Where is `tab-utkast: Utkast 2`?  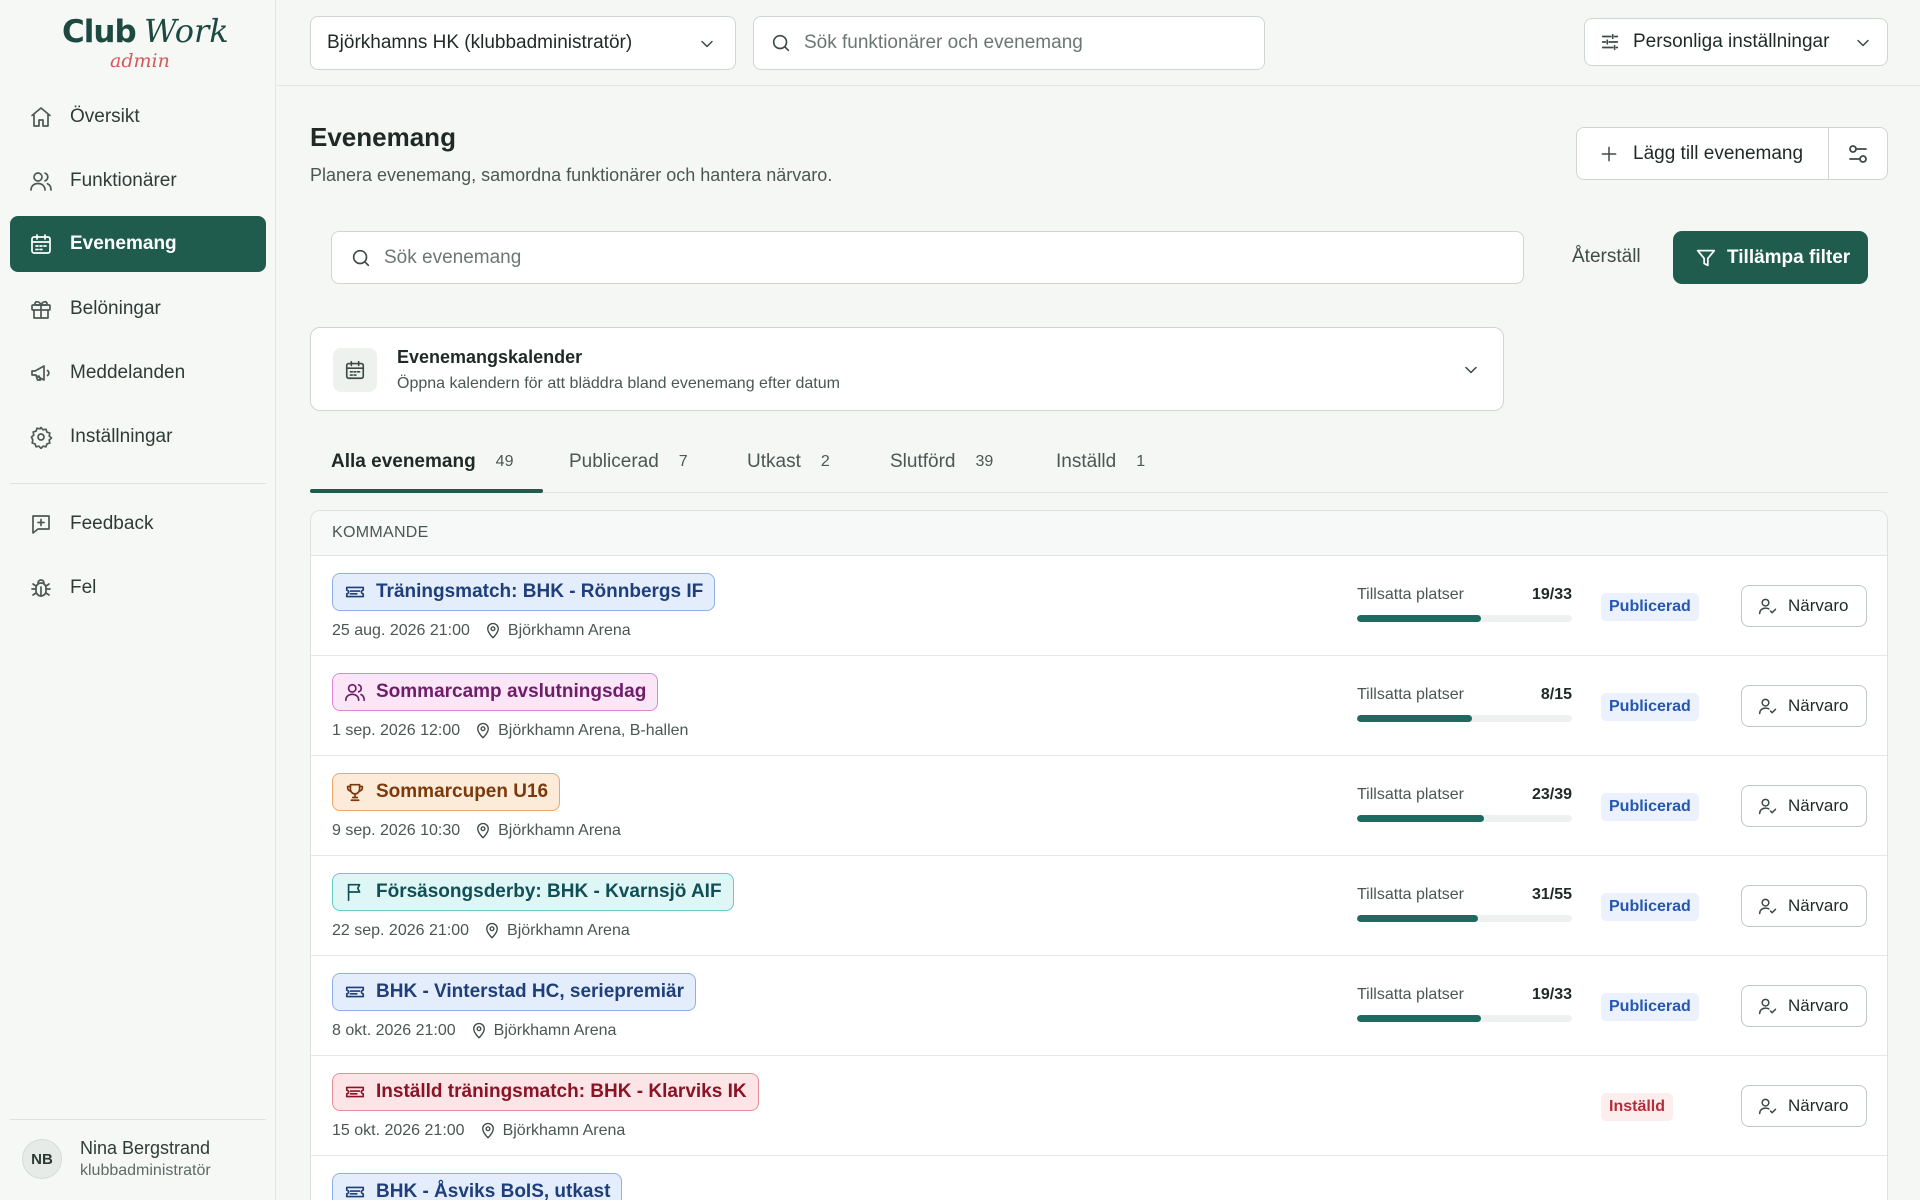
tab-utkast: Utkast 2 is located at coordinates (788, 461).